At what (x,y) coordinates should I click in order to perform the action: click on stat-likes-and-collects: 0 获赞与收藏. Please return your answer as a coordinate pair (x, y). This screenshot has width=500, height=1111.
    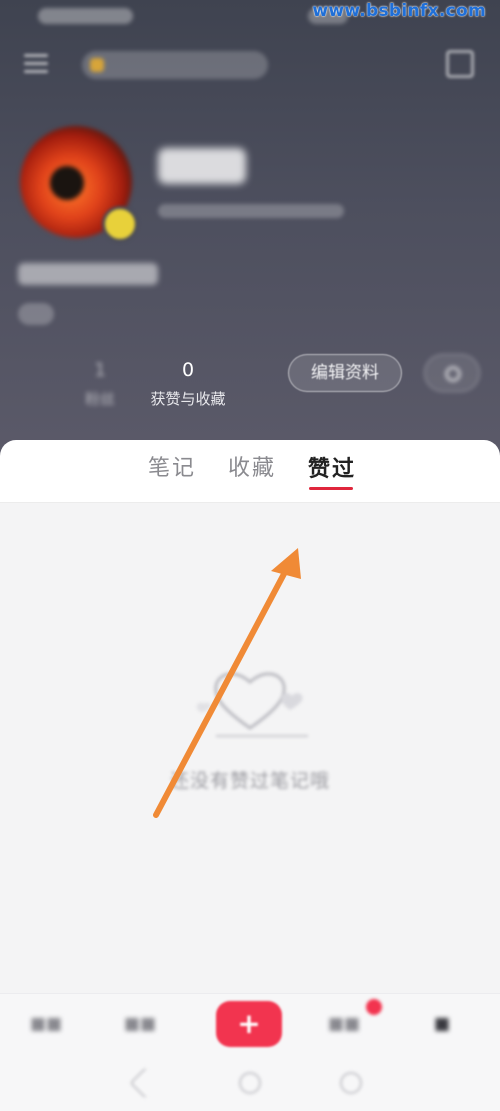
    Looking at the image, I should click on (188, 383).